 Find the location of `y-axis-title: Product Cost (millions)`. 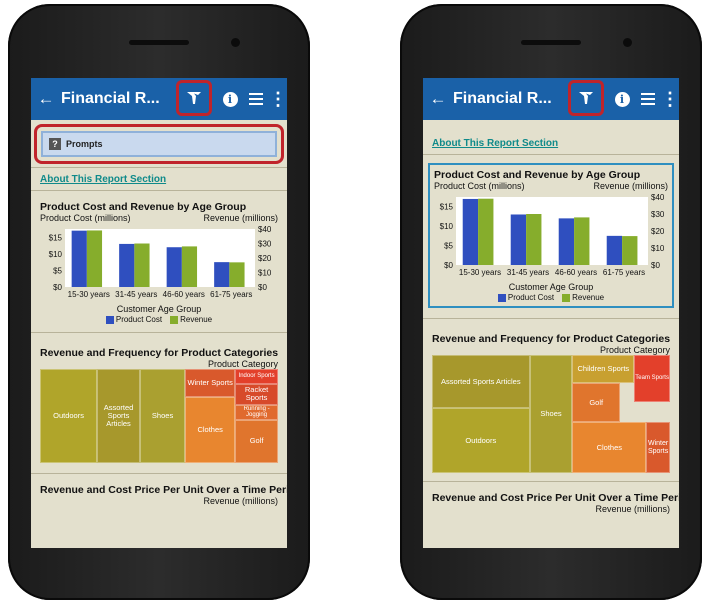

y-axis-title: Product Cost (millions) is located at coordinates (85, 218).